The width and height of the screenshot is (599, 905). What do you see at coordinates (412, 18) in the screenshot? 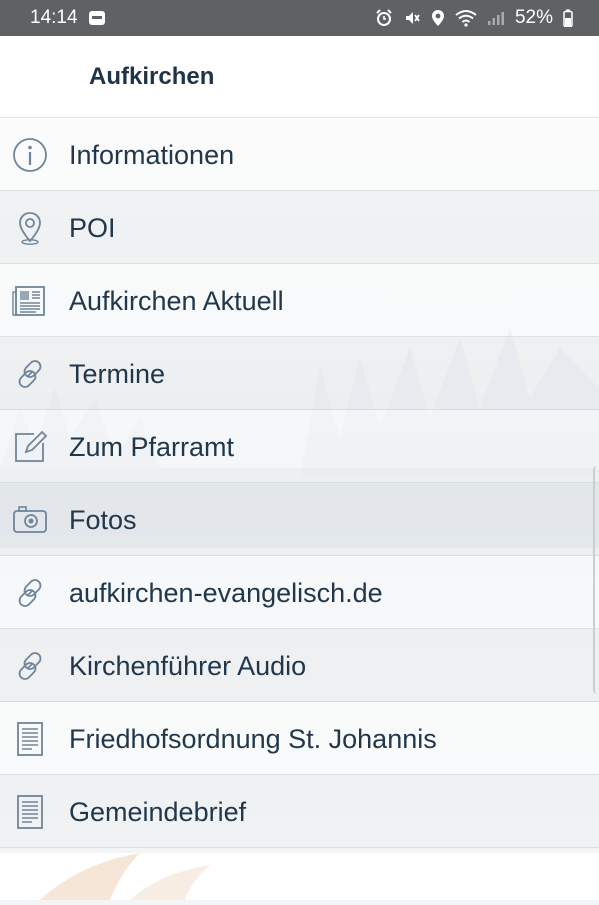
I see `mute-icon` at bounding box center [412, 18].